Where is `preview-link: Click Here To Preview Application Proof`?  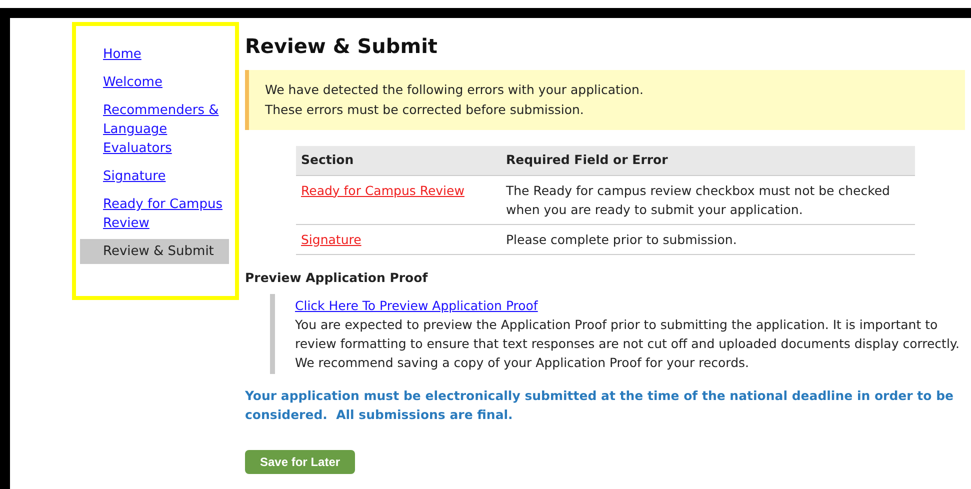 preview-link: Click Here To Preview Application Proof is located at coordinates (416, 305).